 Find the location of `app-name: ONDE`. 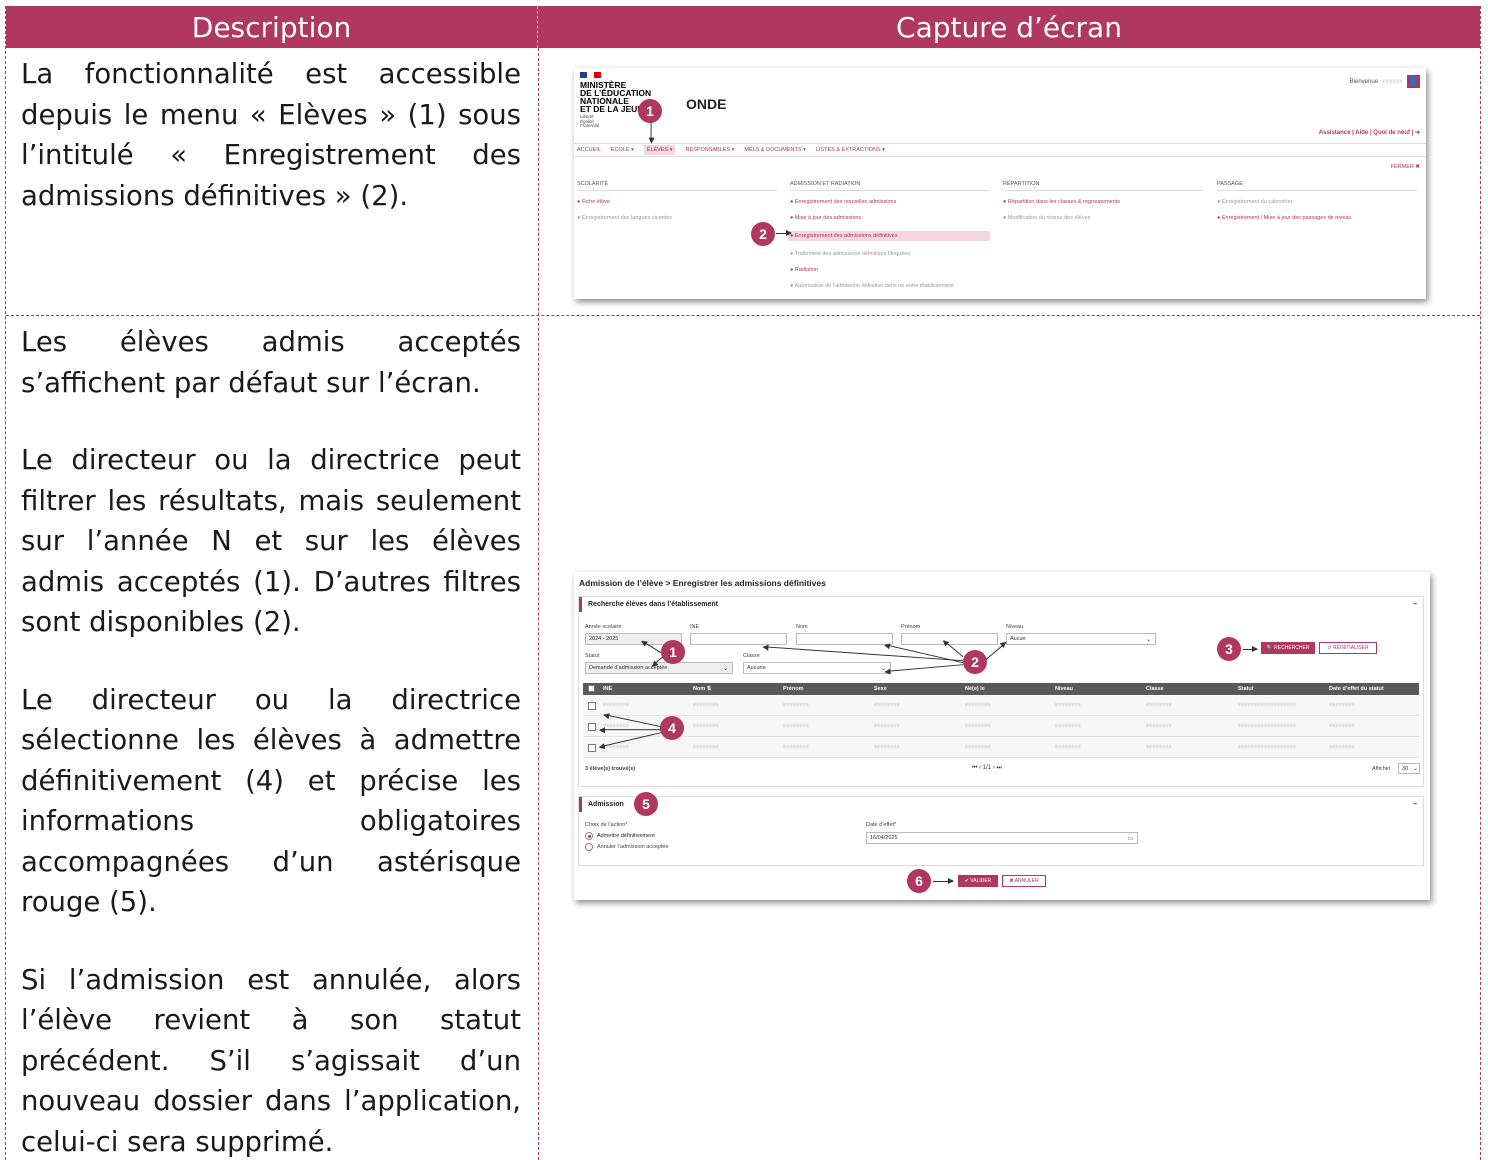

app-name: ONDE is located at coordinates (706, 104).